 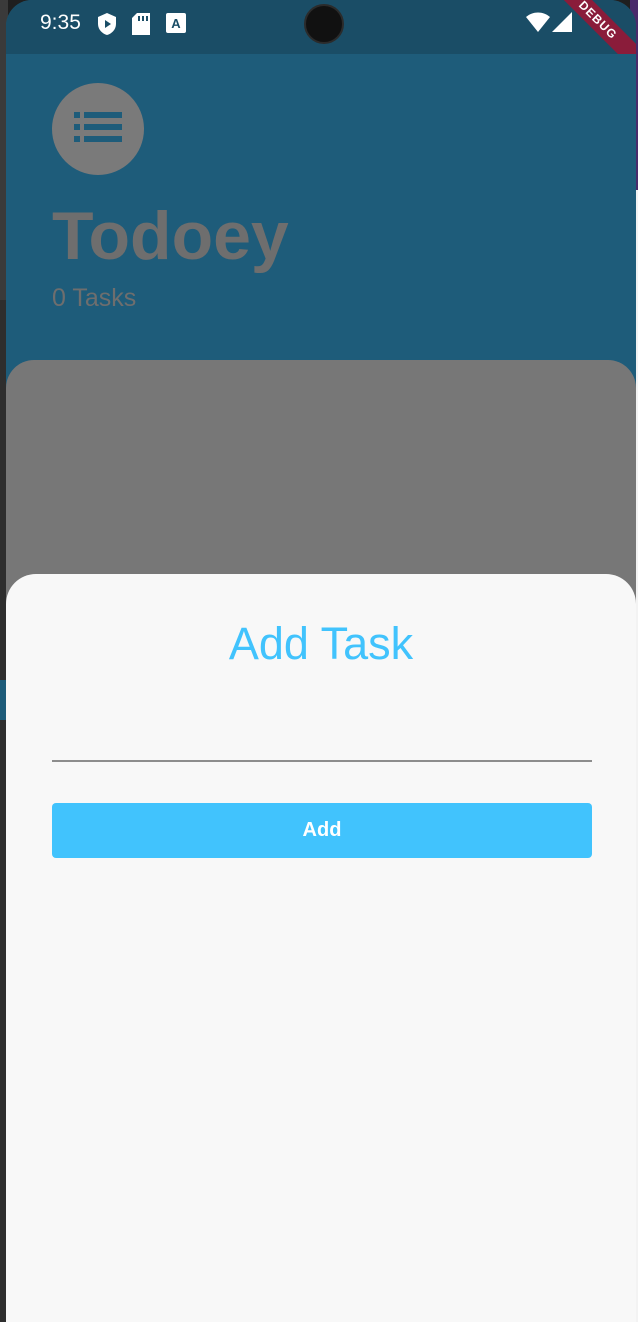 What do you see at coordinates (324, 24) in the screenshot?
I see `front-camera` at bounding box center [324, 24].